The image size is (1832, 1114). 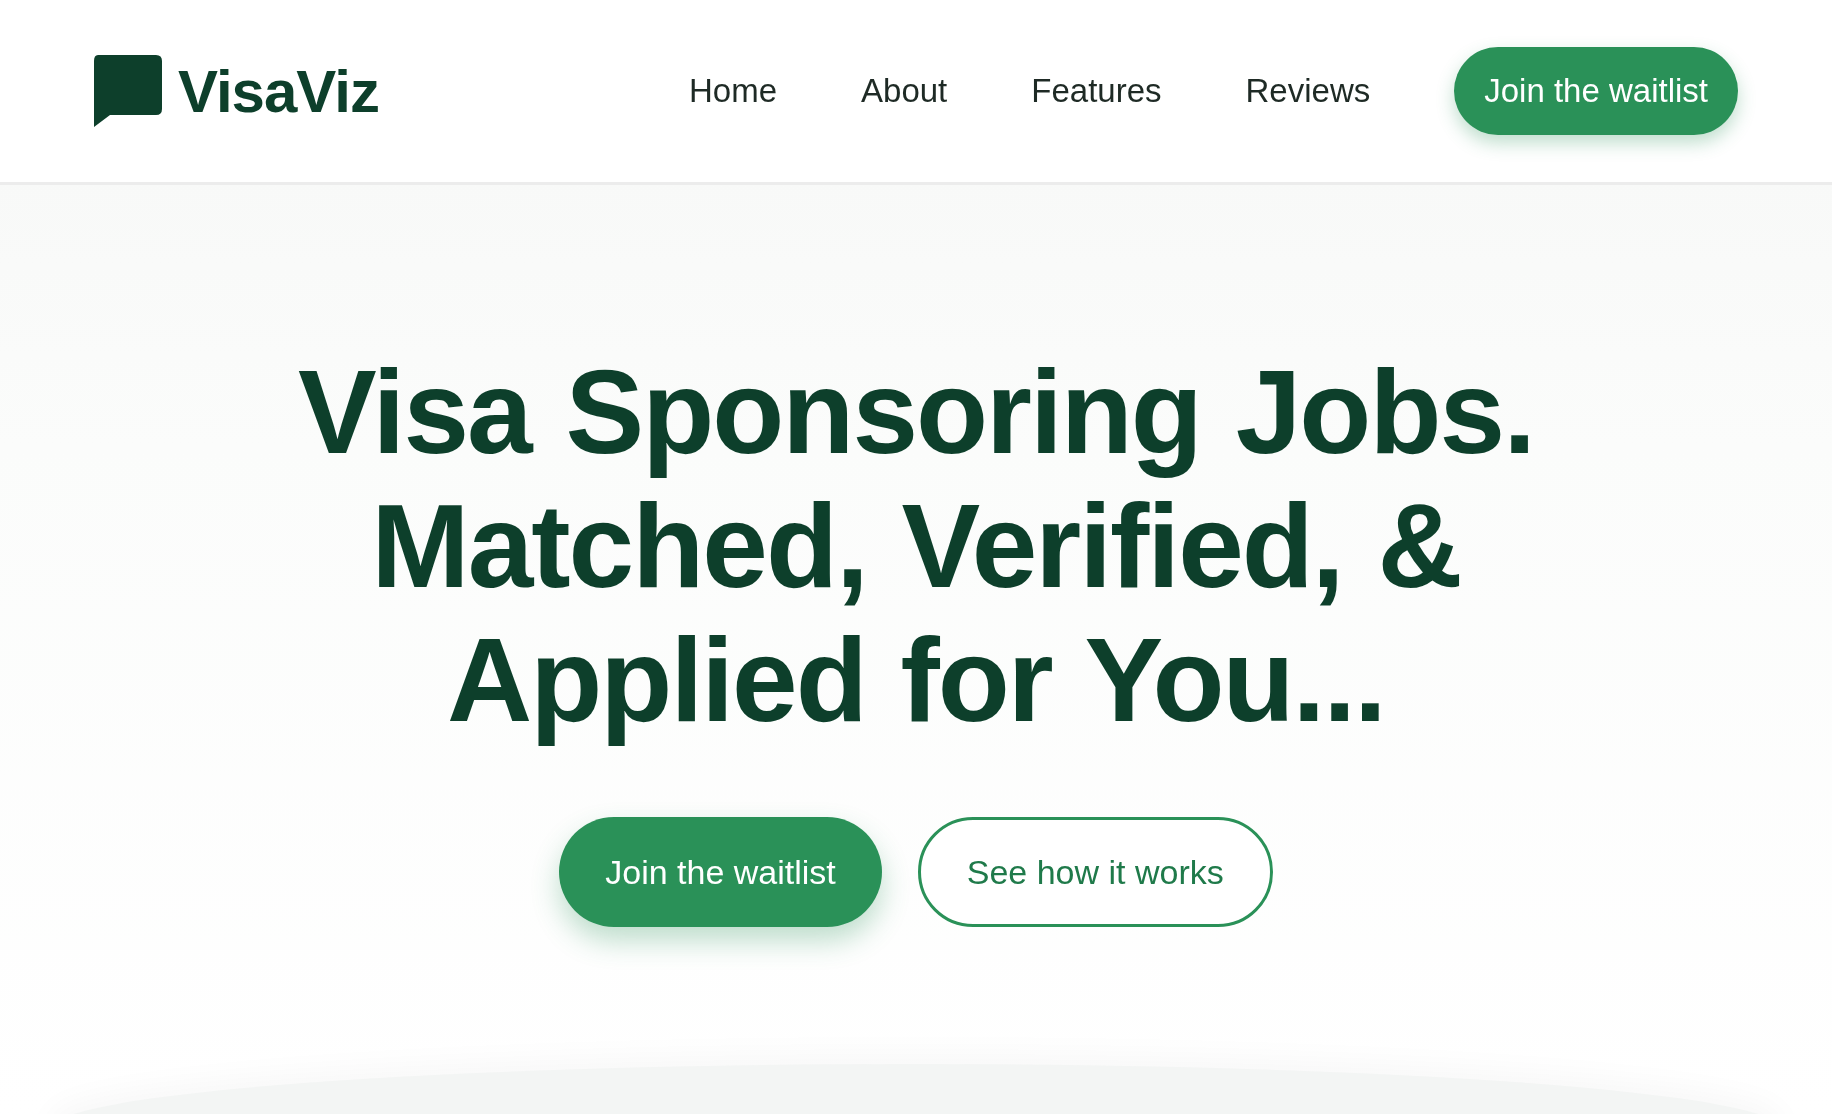 I want to click on nav-link: Home, so click(x=733, y=91).